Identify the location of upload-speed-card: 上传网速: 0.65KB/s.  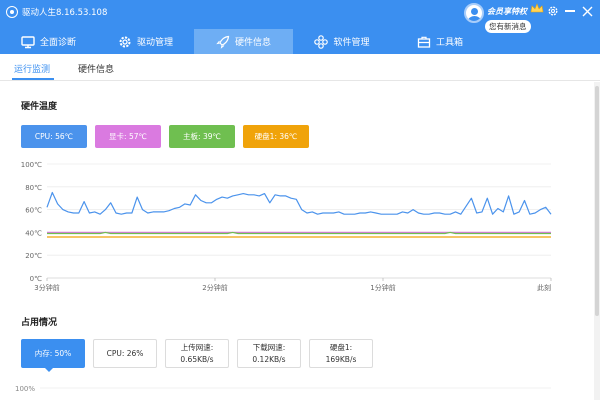
(197, 353).